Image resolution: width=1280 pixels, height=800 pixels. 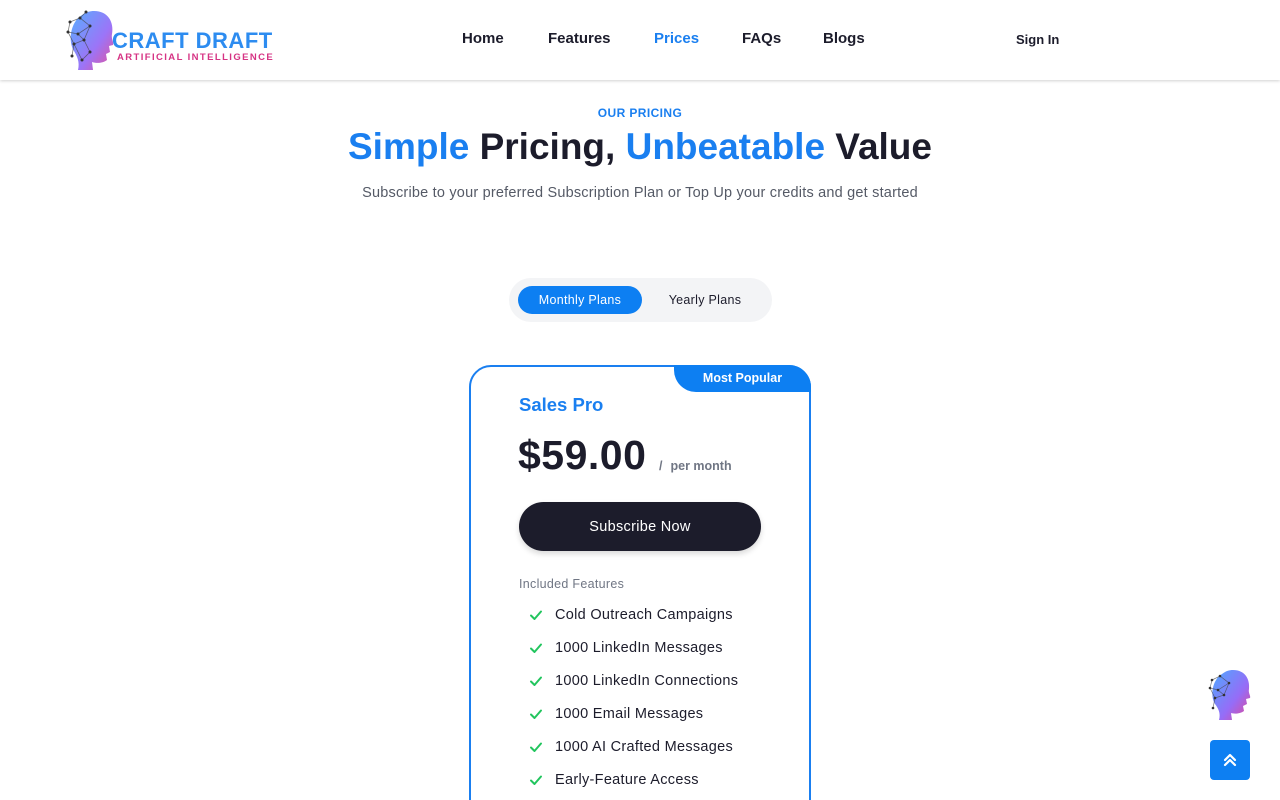 What do you see at coordinates (572, 584) in the screenshot?
I see `included-features-heading: Included Features` at bounding box center [572, 584].